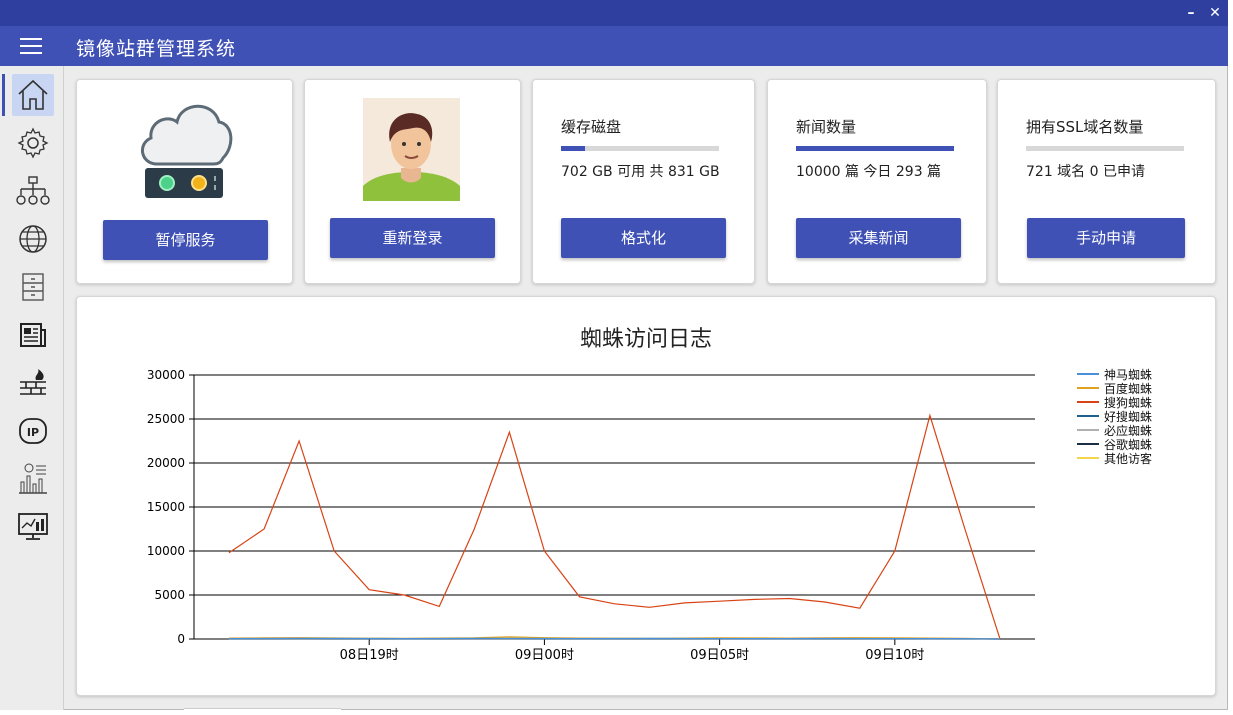  Describe the element at coordinates (1085, 127) in the screenshot. I see `ssl-label: 拥有SSL域名数量` at that location.